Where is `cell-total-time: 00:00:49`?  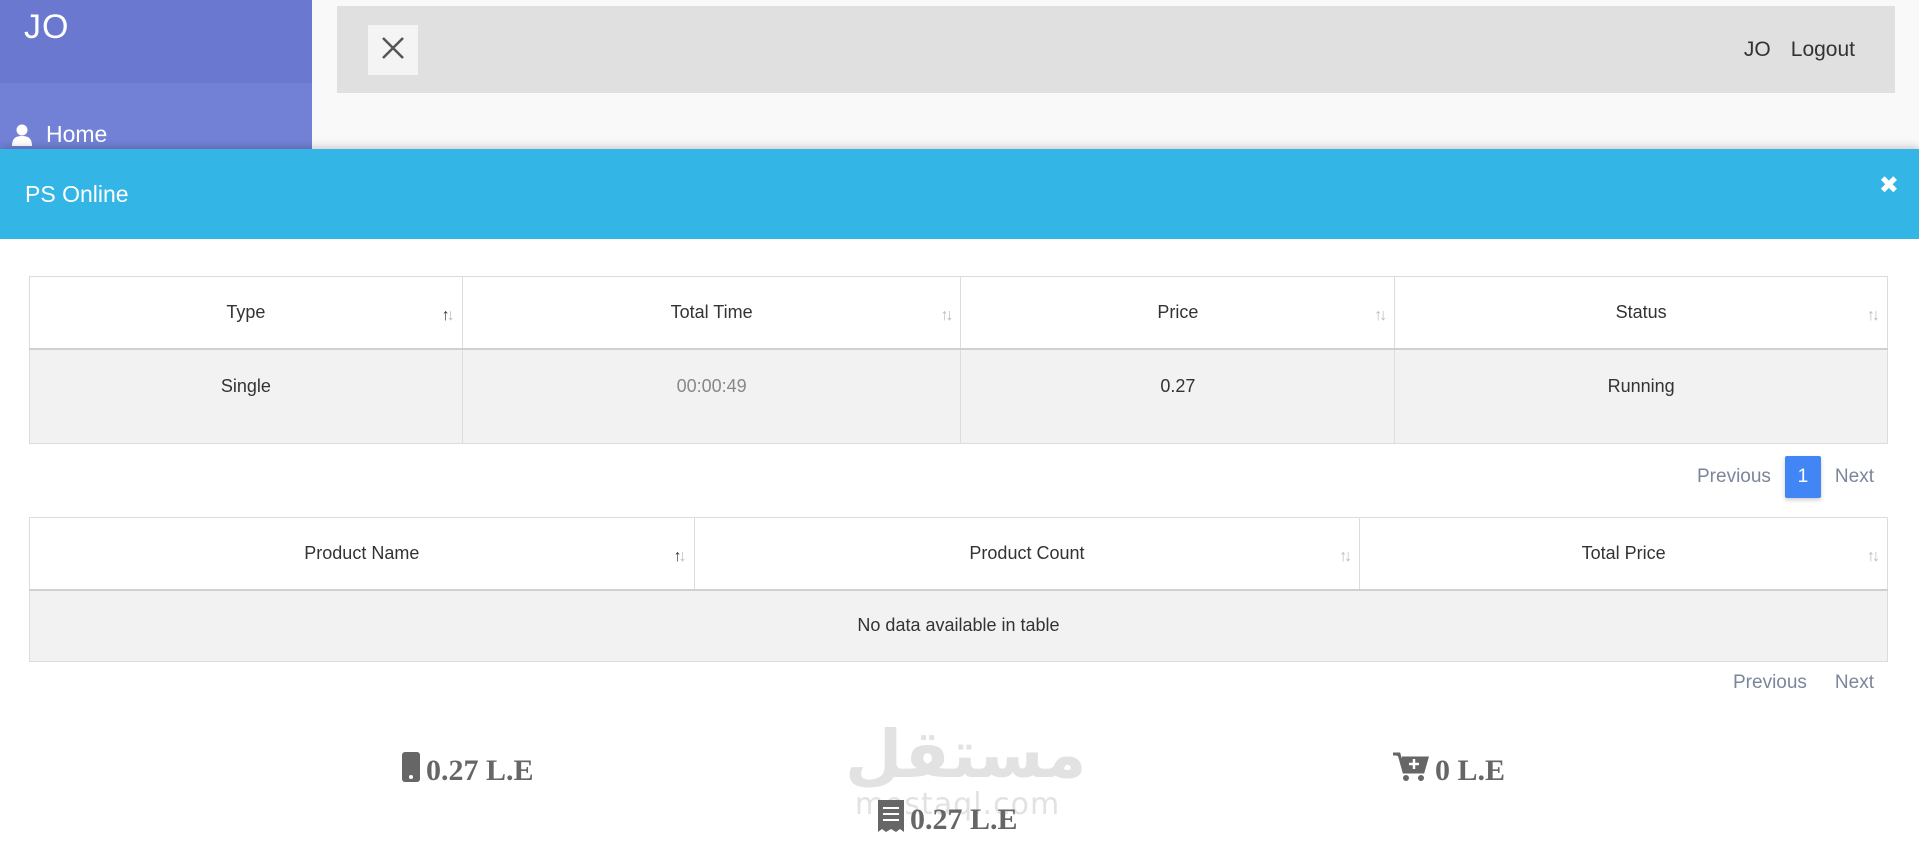 cell-total-time: 00:00:49 is located at coordinates (711, 396).